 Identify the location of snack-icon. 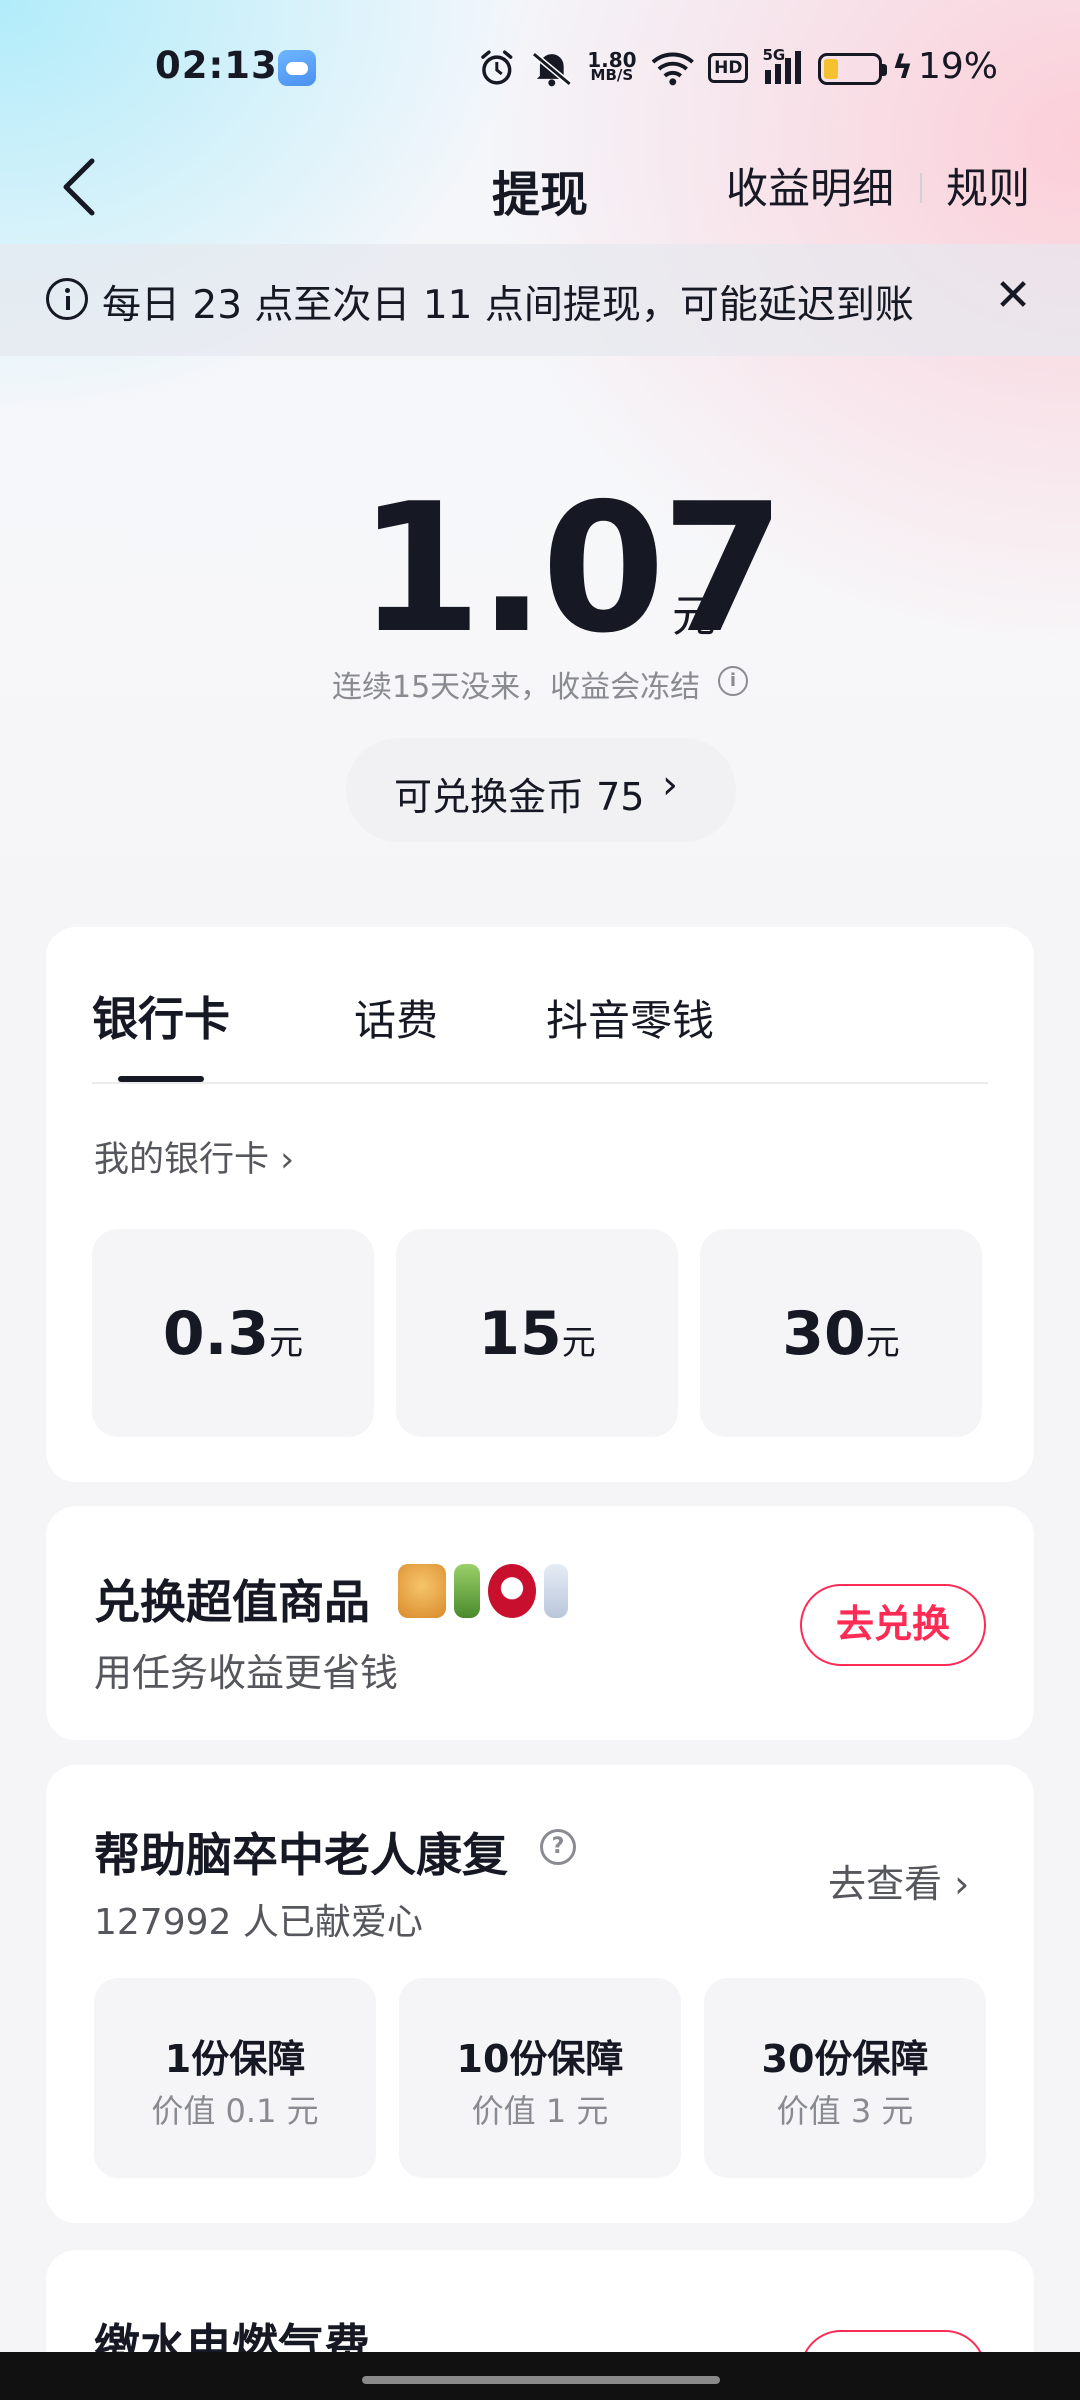
(422, 1591).